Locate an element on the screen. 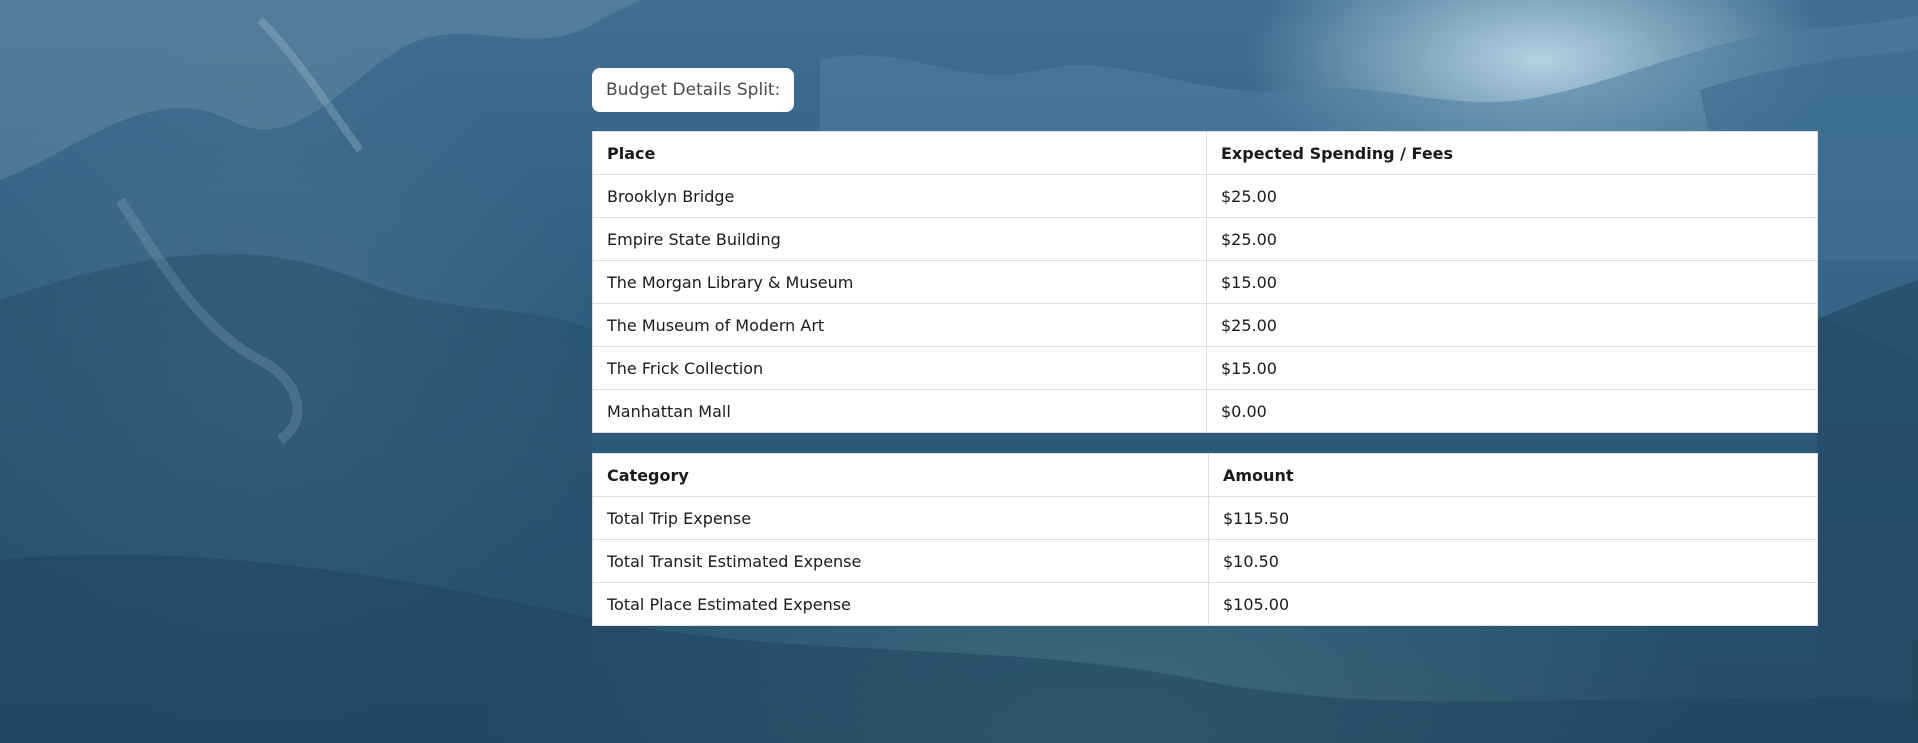 The height and width of the screenshot is (743, 1918). amount-cell: $10.50 is located at coordinates (1513, 561).